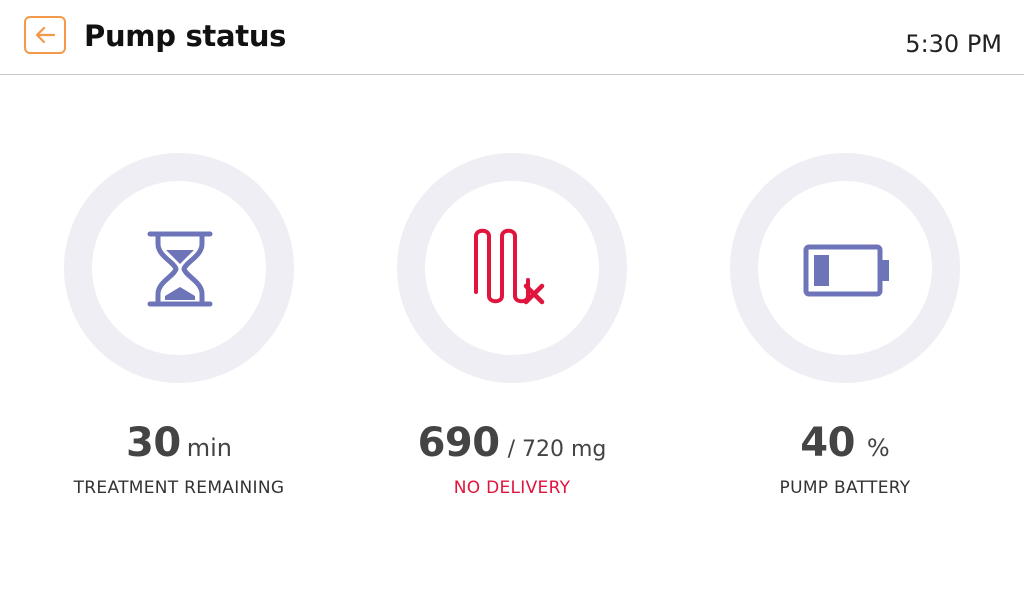  Describe the element at coordinates (878, 448) in the screenshot. I see `battery-unit: %` at that location.